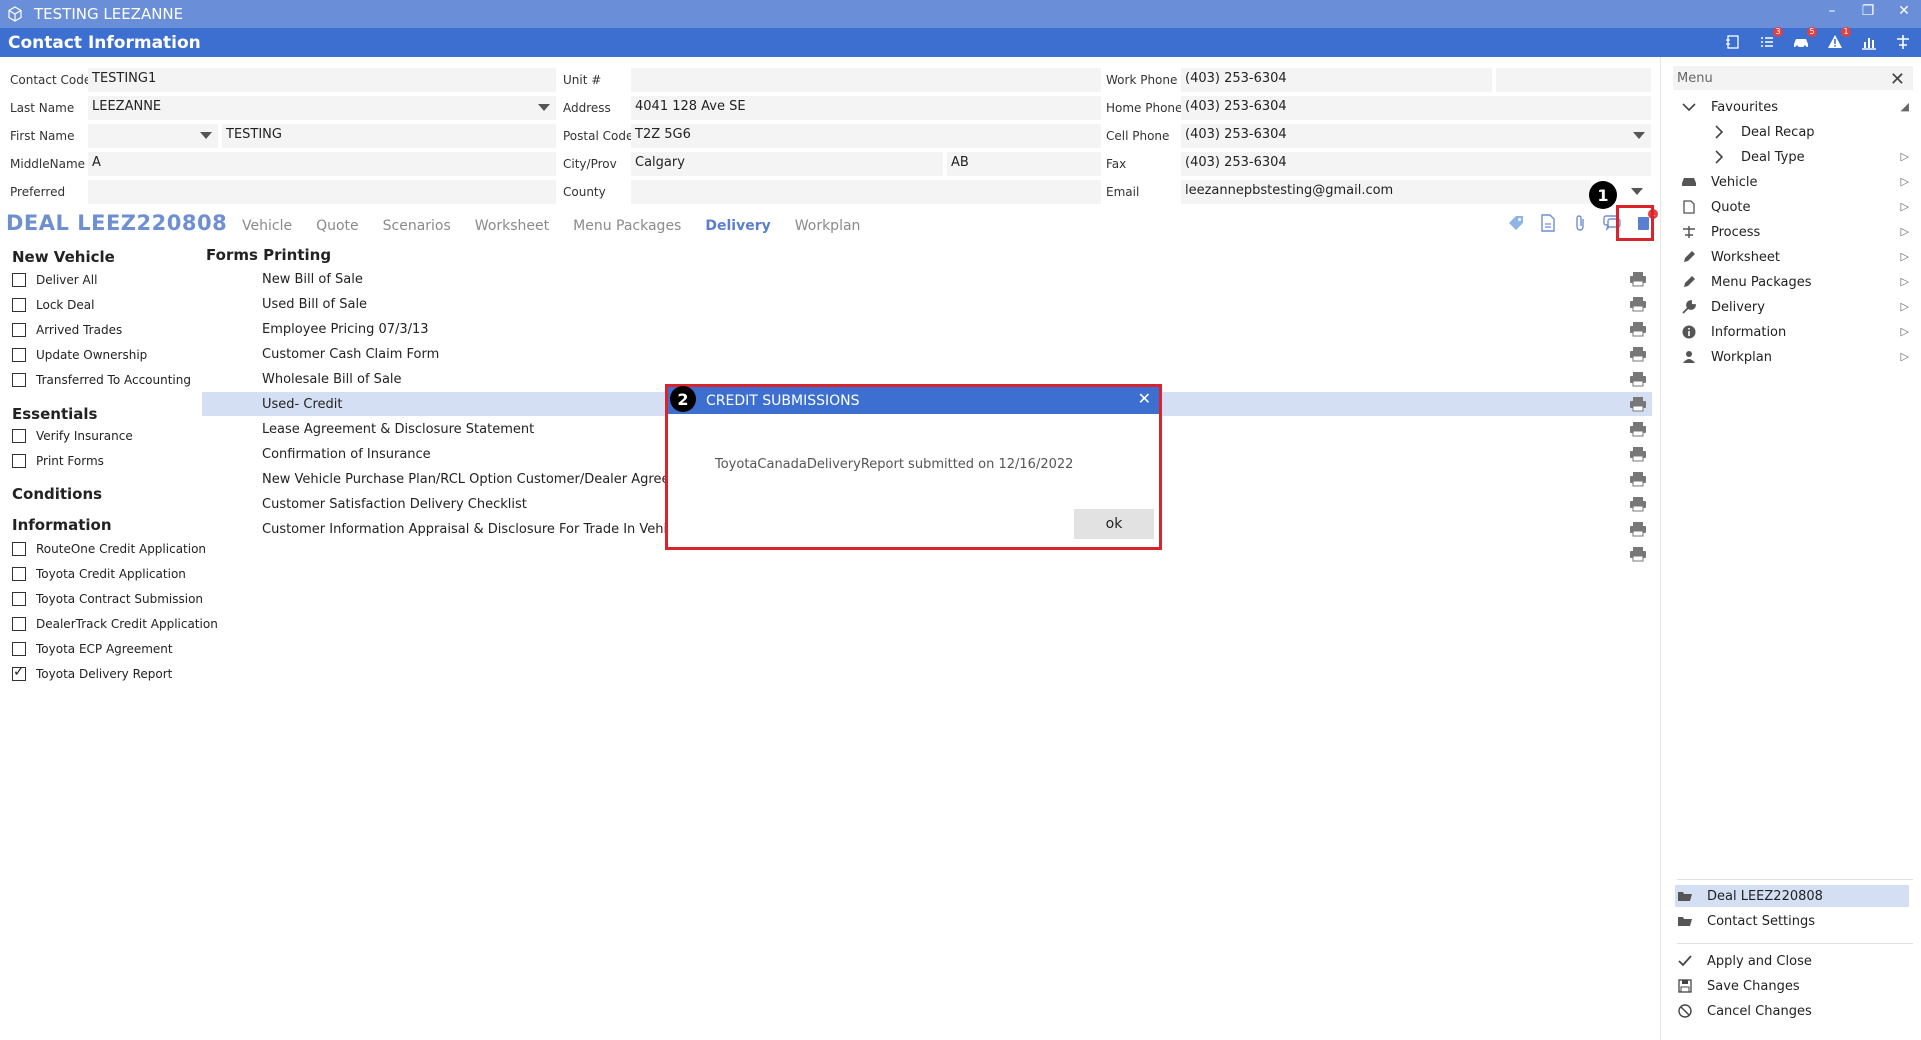  What do you see at coordinates (109, 549) in the screenshot?
I see `check-routeone-credit-application: RouteOne Credit Application` at bounding box center [109, 549].